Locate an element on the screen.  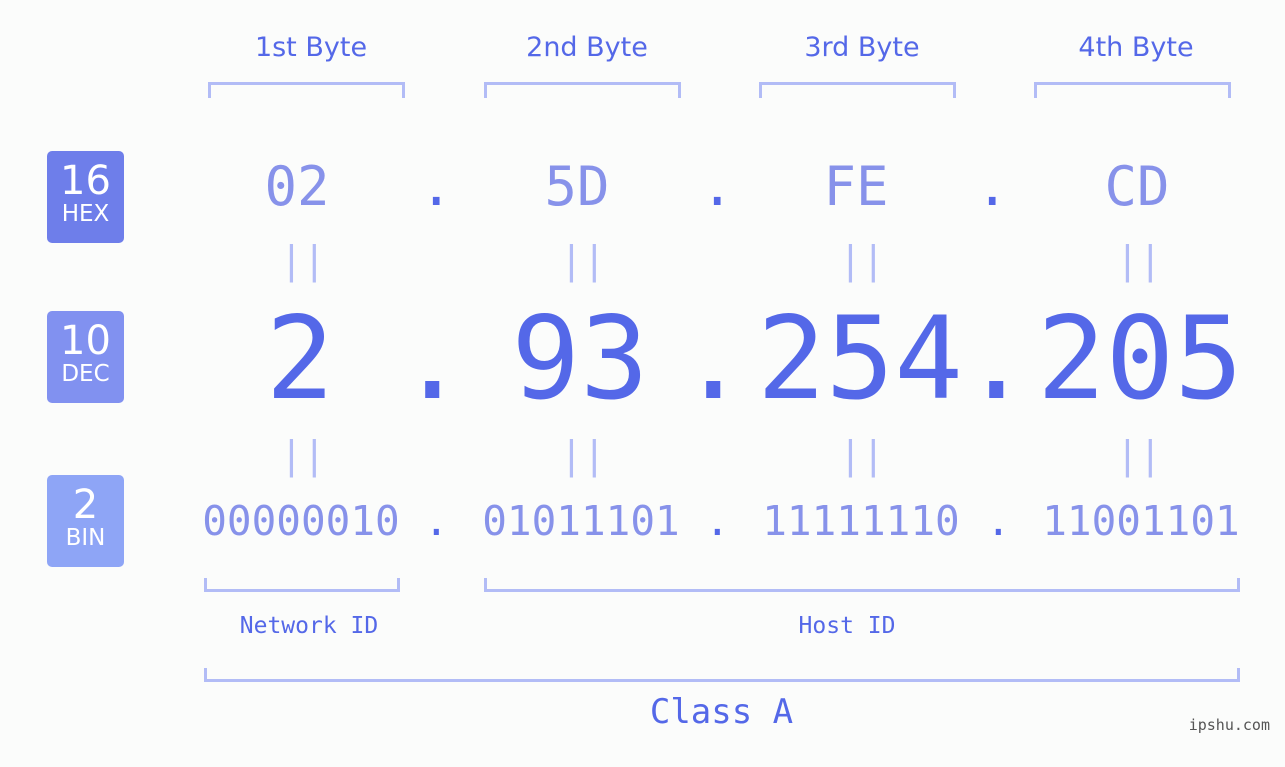
bin-byte-4: 11001101 is located at coordinates (1141, 521).